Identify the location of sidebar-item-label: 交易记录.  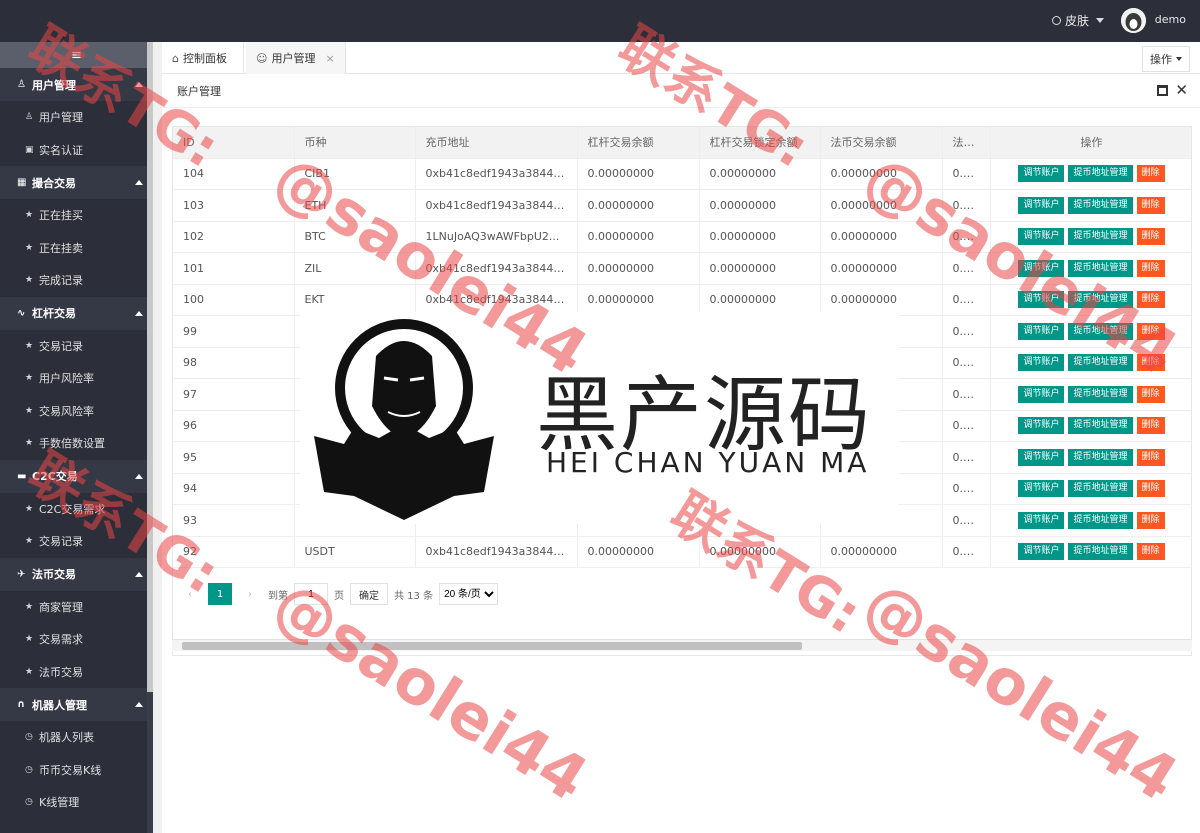
(61, 346).